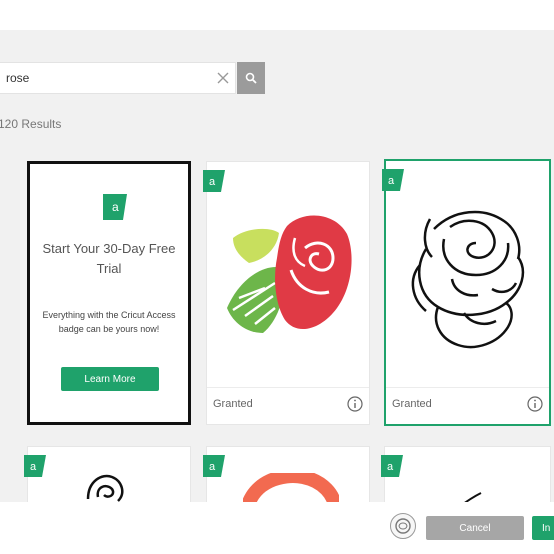 This screenshot has width=554, height=554. I want to click on results-count: 120 Results, so click(31, 124).